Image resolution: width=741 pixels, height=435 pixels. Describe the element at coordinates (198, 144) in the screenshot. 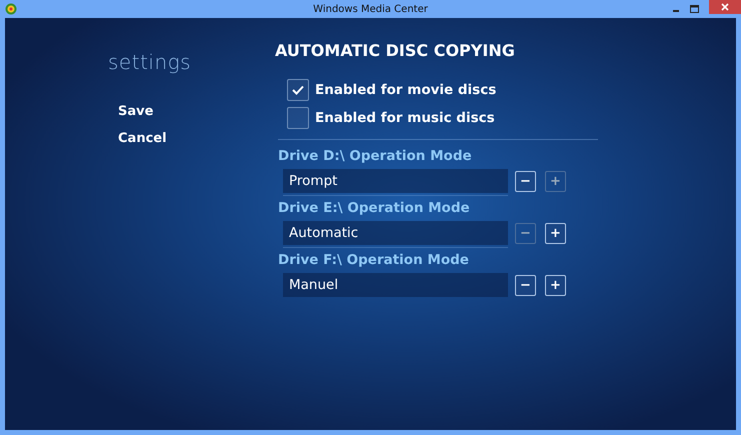

I see `menu-item: Cancel` at that location.